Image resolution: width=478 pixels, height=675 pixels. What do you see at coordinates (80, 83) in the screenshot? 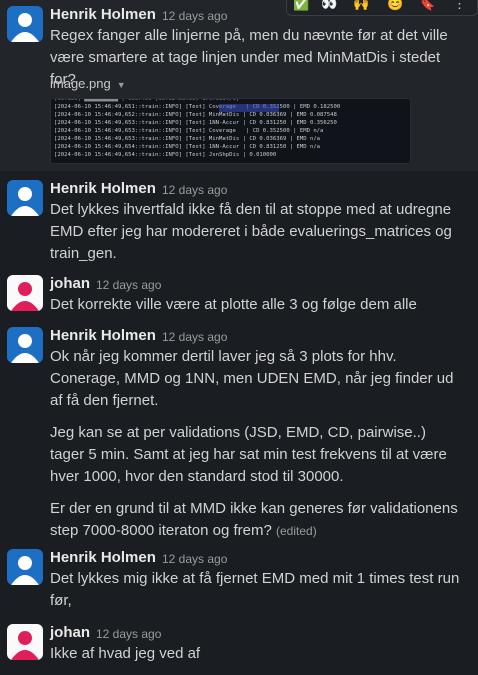
I see `attachment-filename: image.png` at bounding box center [80, 83].